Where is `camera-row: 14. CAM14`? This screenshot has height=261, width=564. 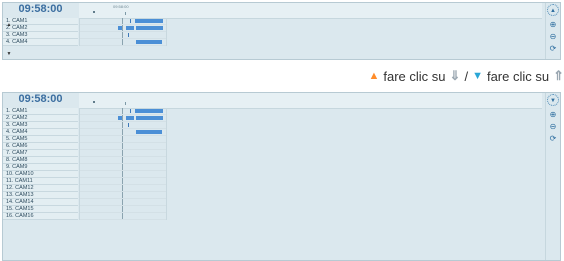 camera-row: 14. CAM14 is located at coordinates (40, 202).